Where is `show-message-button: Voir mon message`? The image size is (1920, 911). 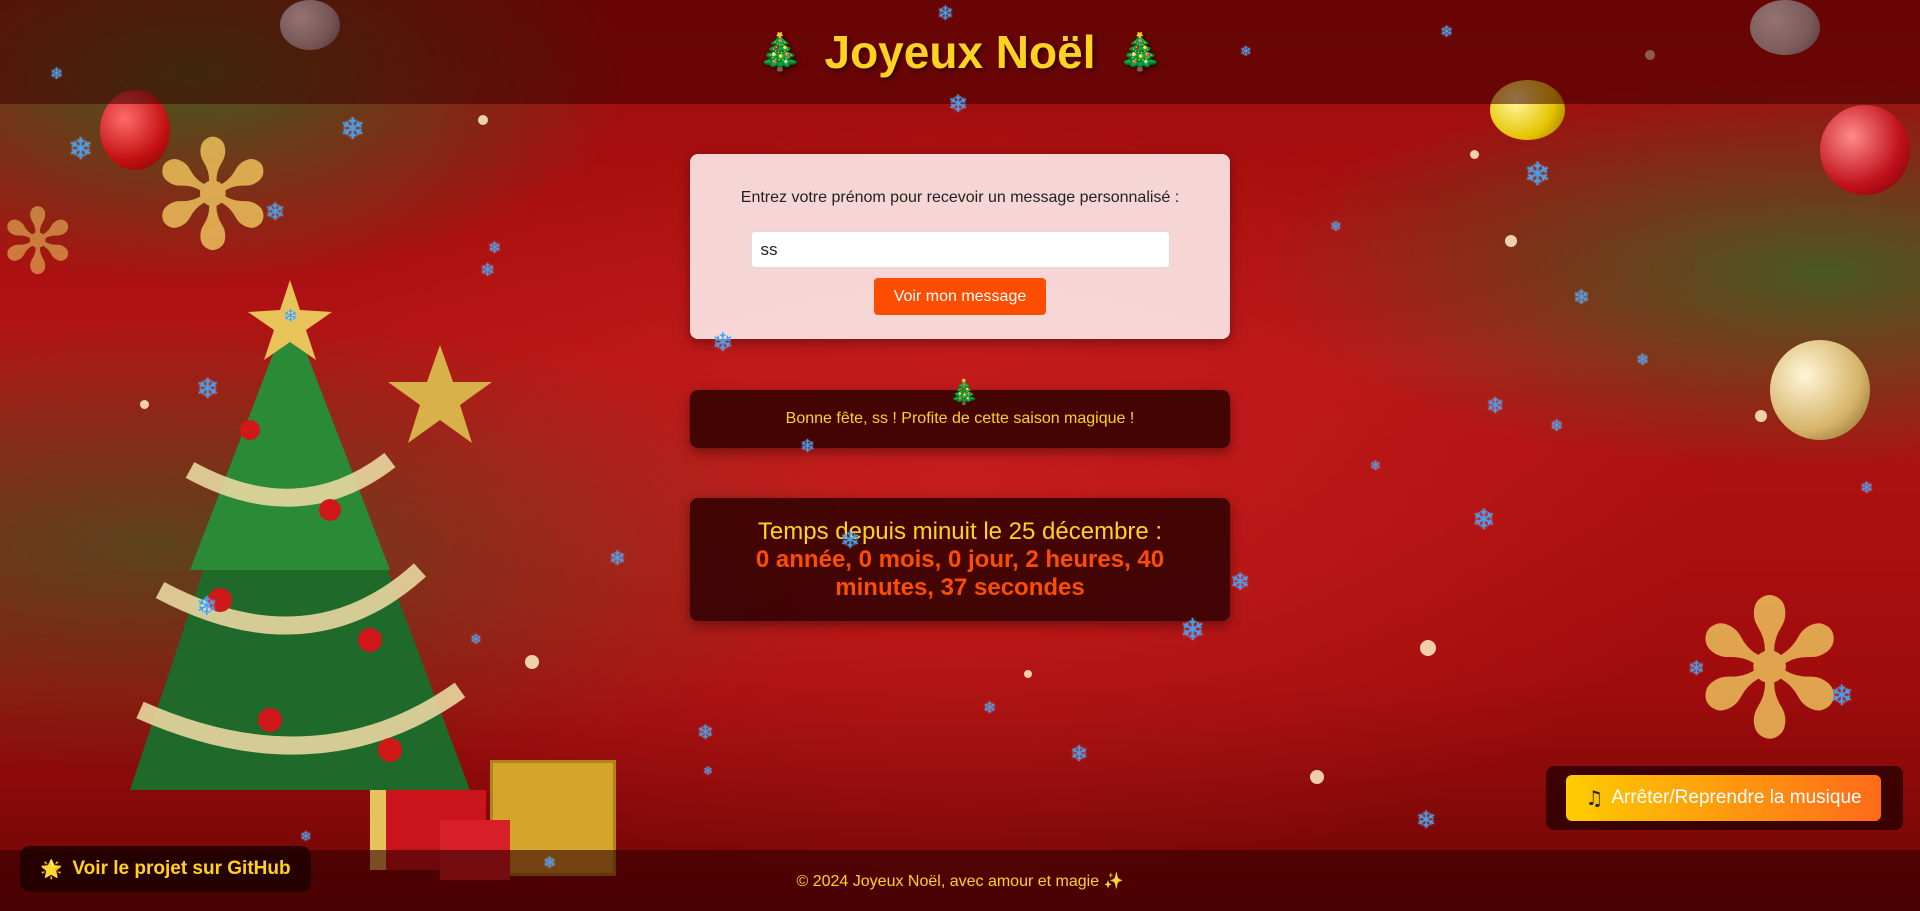 show-message-button: Voir mon message is located at coordinates (960, 296).